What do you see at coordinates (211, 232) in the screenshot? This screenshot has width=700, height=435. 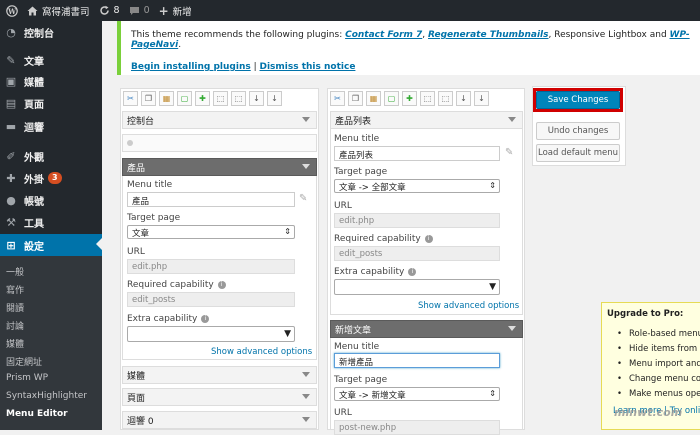 I see `target-page-select: 文章 ⇕` at bounding box center [211, 232].